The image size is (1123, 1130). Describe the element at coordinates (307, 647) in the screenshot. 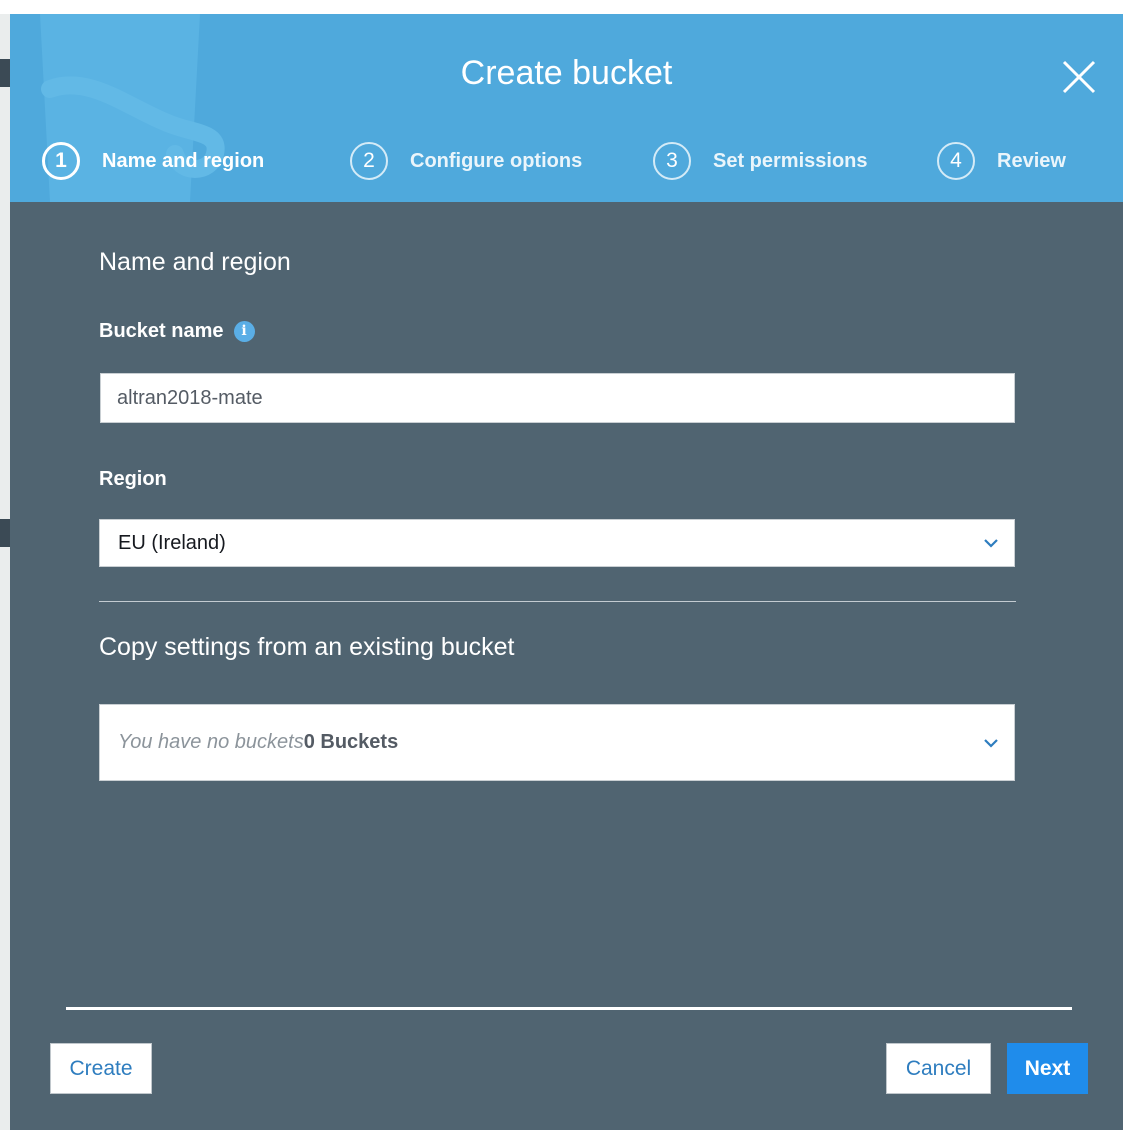

I see `copy-settings-title: Copy settings from an existing bucket` at that location.